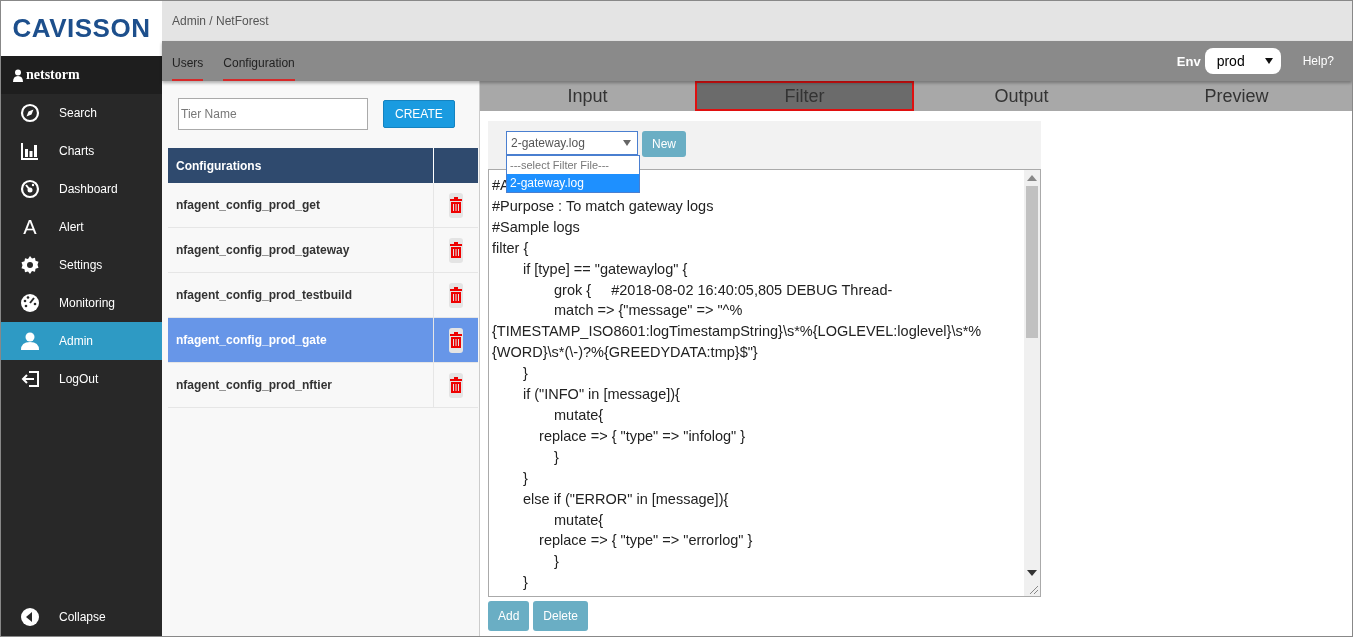 The width and height of the screenshot is (1353, 637). Describe the element at coordinates (642, 436) in the screenshot. I see `code-line: replace => { "type" => "infolog" }` at that location.